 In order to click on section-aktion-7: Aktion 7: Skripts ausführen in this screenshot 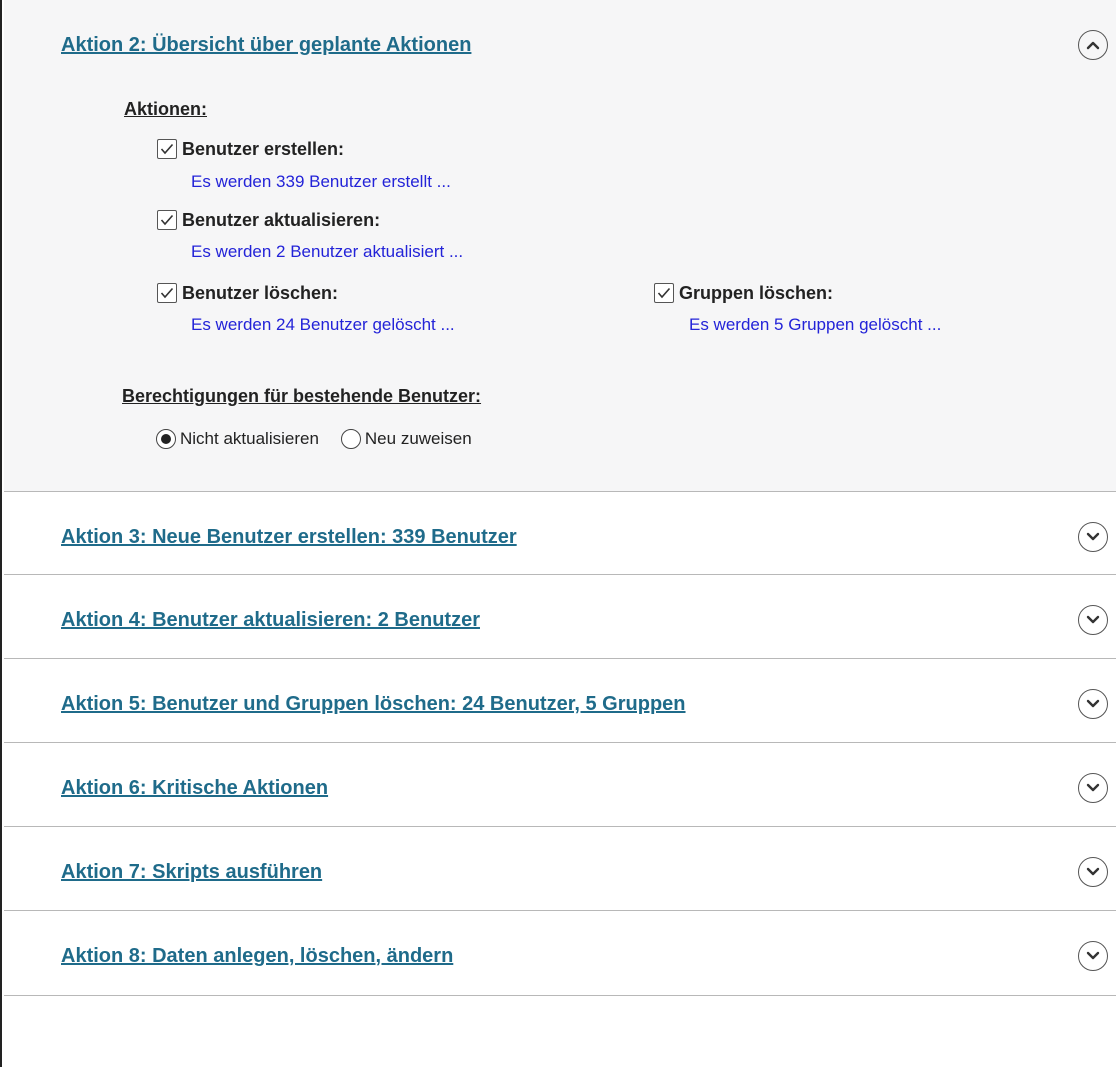, I will do `click(560, 869)`.